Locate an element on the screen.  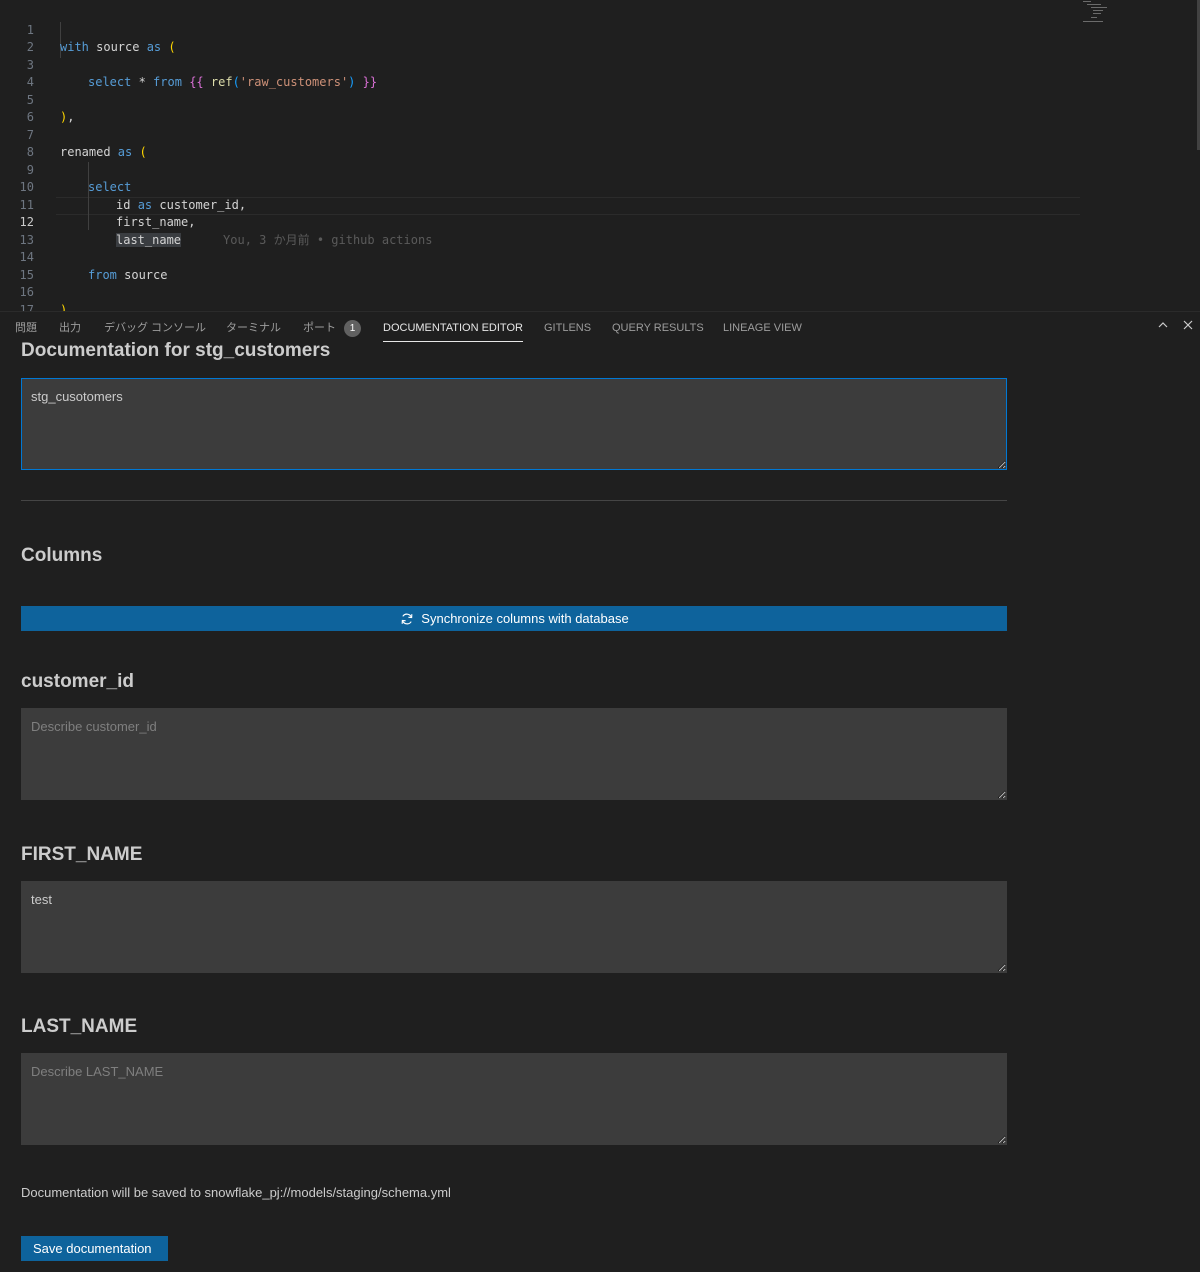
column-description-customer-id is located at coordinates (514, 754).